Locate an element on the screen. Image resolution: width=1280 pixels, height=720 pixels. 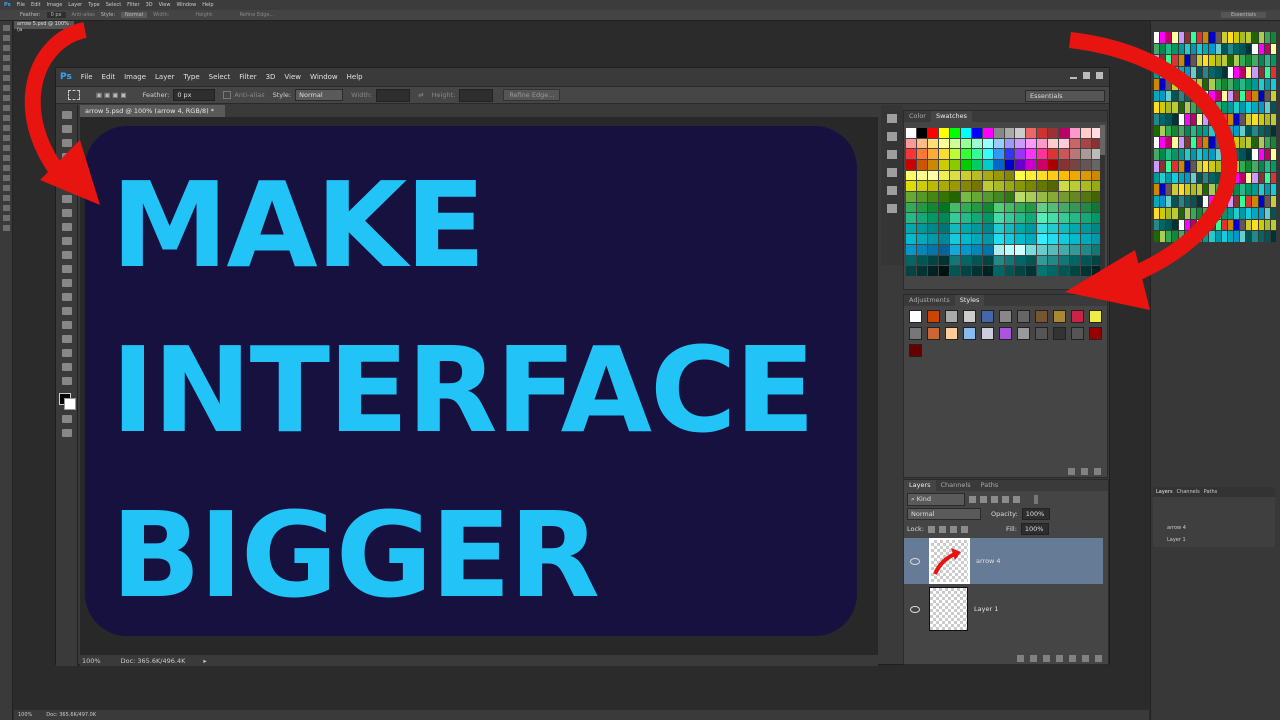
layer-kind-select: ⌕ Kind is located at coordinates (936, 499).